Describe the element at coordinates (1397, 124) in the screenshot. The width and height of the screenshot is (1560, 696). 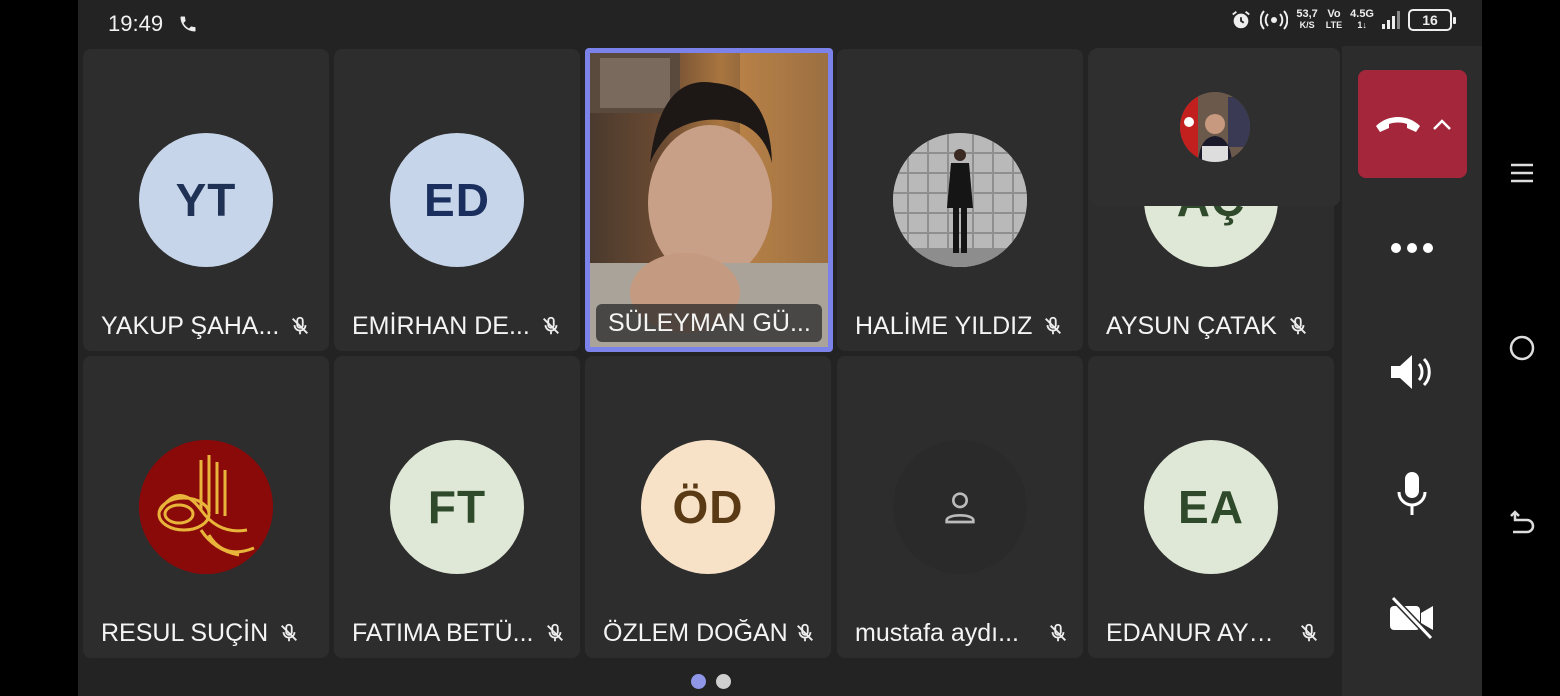
I see `end-call-icon` at that location.